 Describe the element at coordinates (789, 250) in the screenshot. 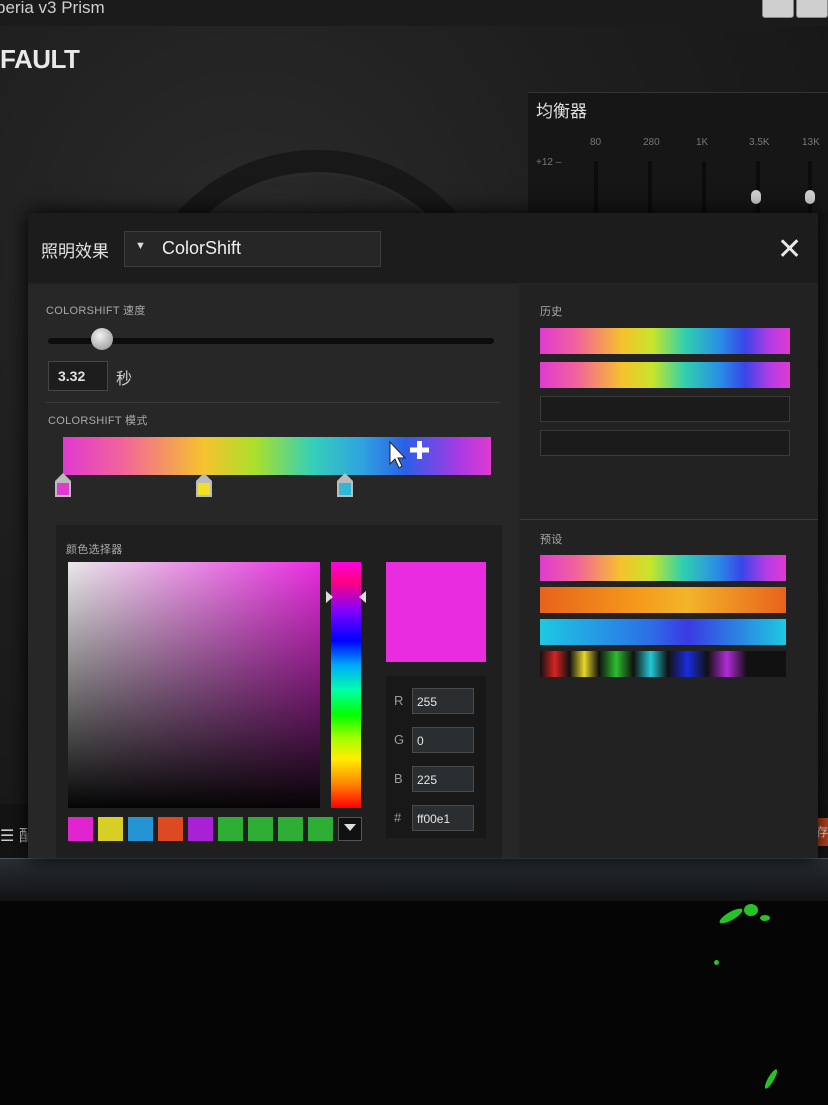

I see `close-button: ✕` at that location.